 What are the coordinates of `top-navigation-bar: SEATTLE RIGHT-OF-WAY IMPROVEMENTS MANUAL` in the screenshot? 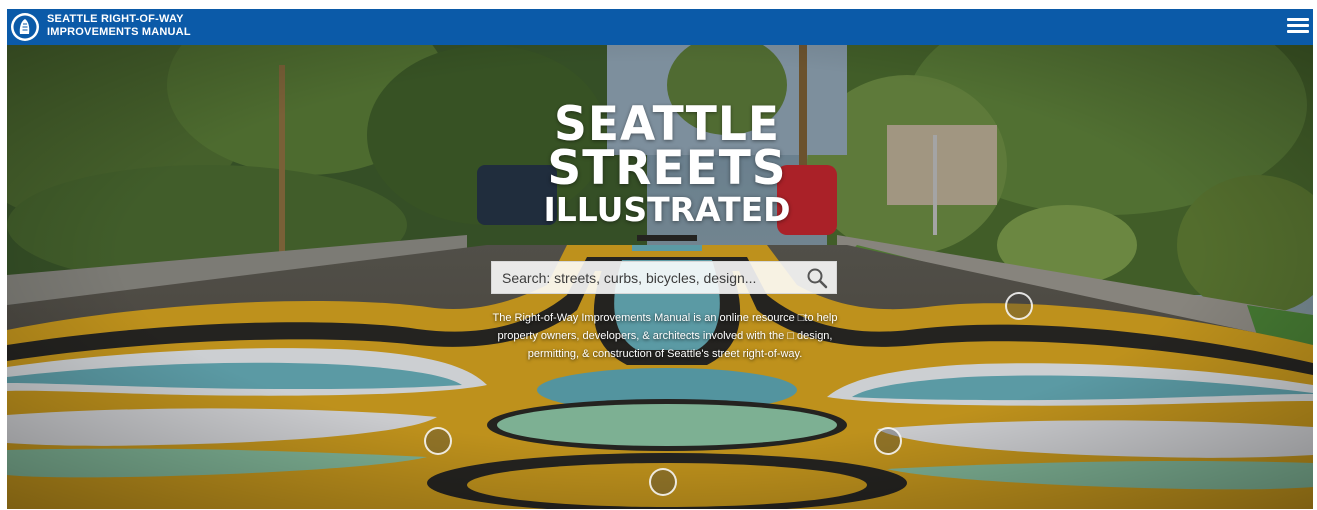 It's located at (660, 27).